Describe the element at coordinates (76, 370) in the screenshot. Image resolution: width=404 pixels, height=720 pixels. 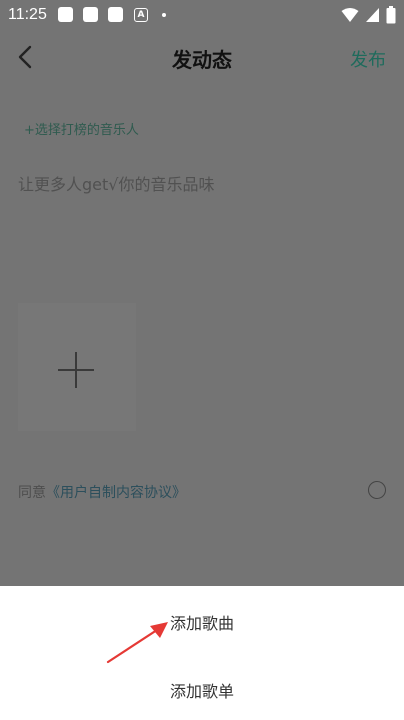
I see `plus-icon` at that location.